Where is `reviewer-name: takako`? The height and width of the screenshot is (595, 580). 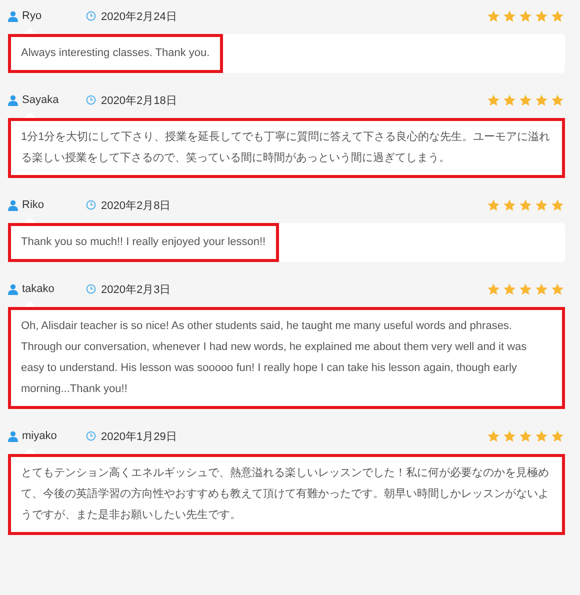
reviewer-name: takako is located at coordinates (38, 289).